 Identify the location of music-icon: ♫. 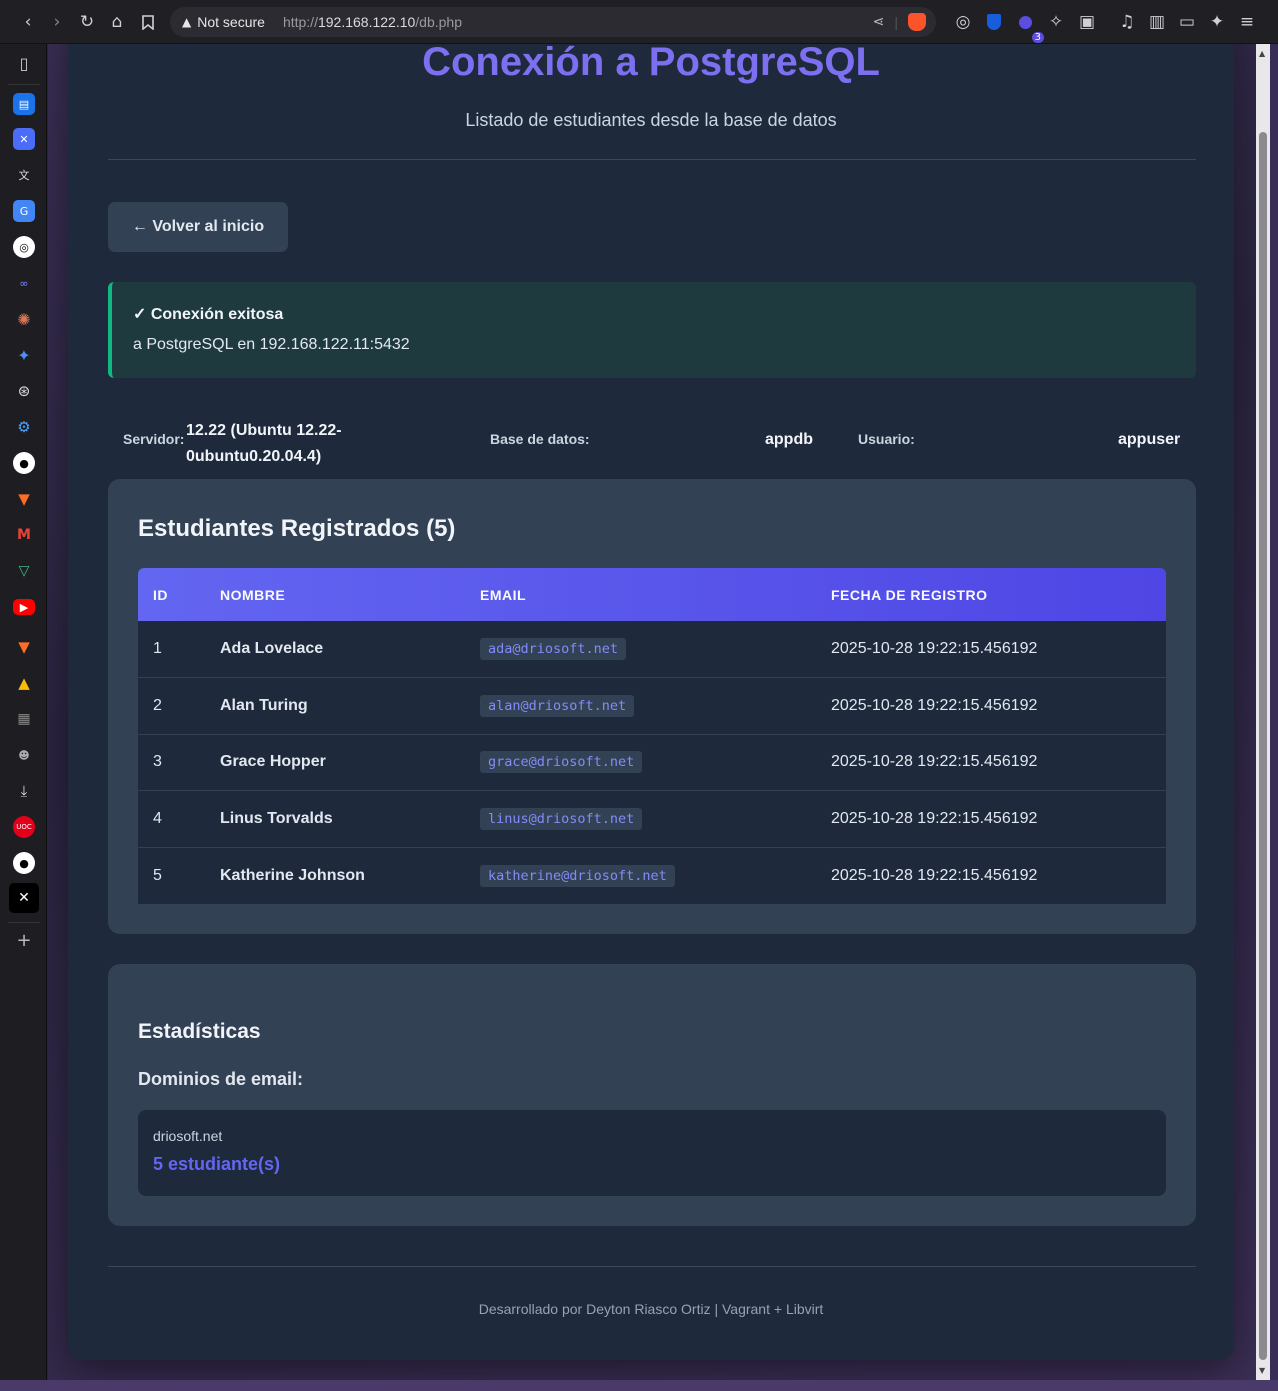
(1127, 22).